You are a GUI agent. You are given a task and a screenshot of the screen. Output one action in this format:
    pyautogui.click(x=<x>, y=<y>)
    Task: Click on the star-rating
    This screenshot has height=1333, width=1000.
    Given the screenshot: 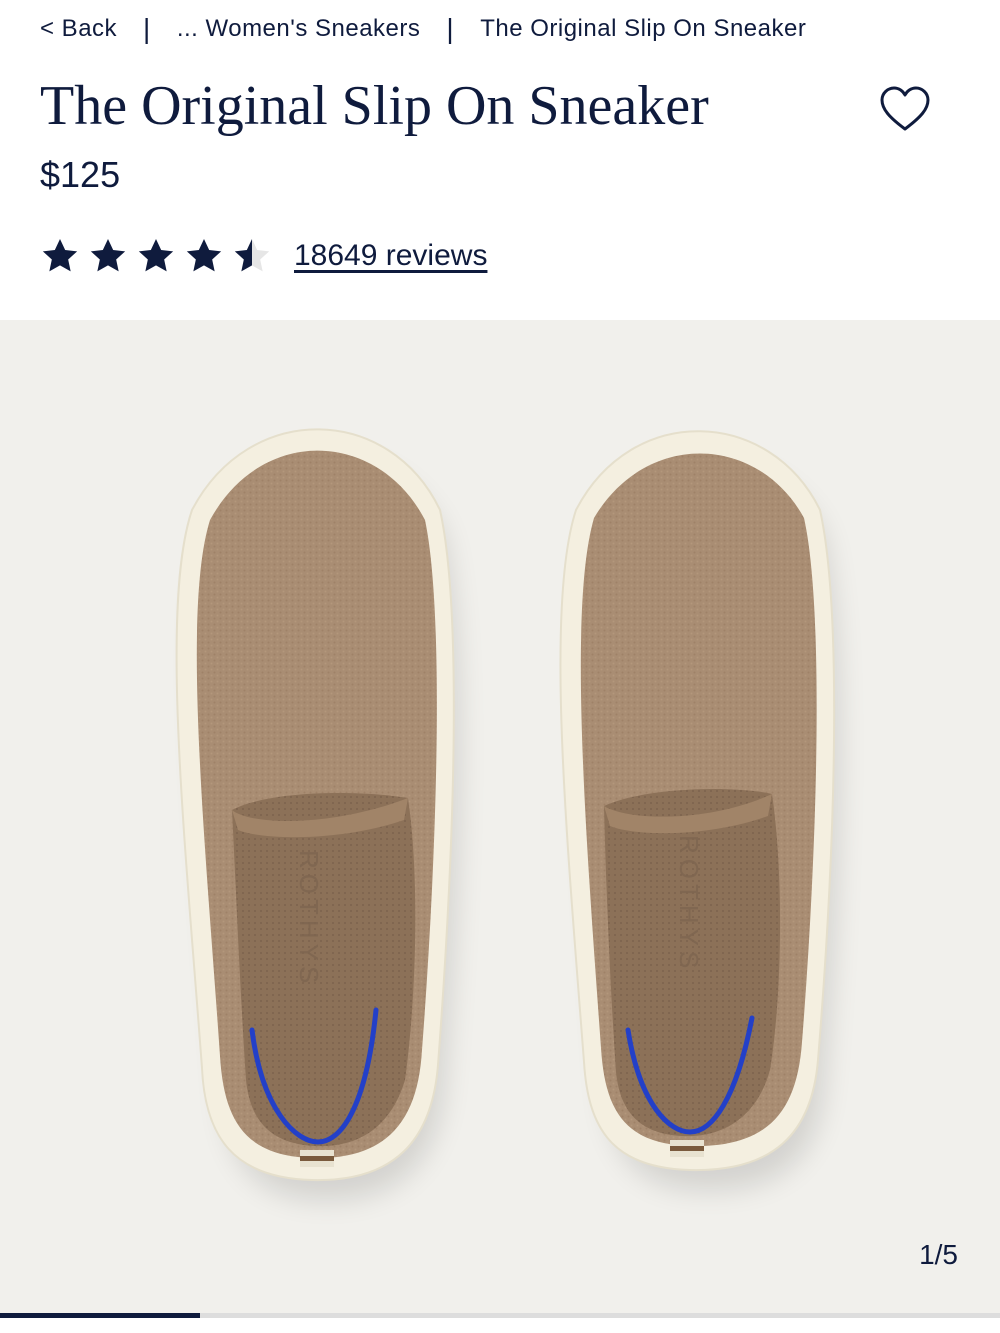 What is the action you would take?
    pyautogui.click(x=160, y=256)
    